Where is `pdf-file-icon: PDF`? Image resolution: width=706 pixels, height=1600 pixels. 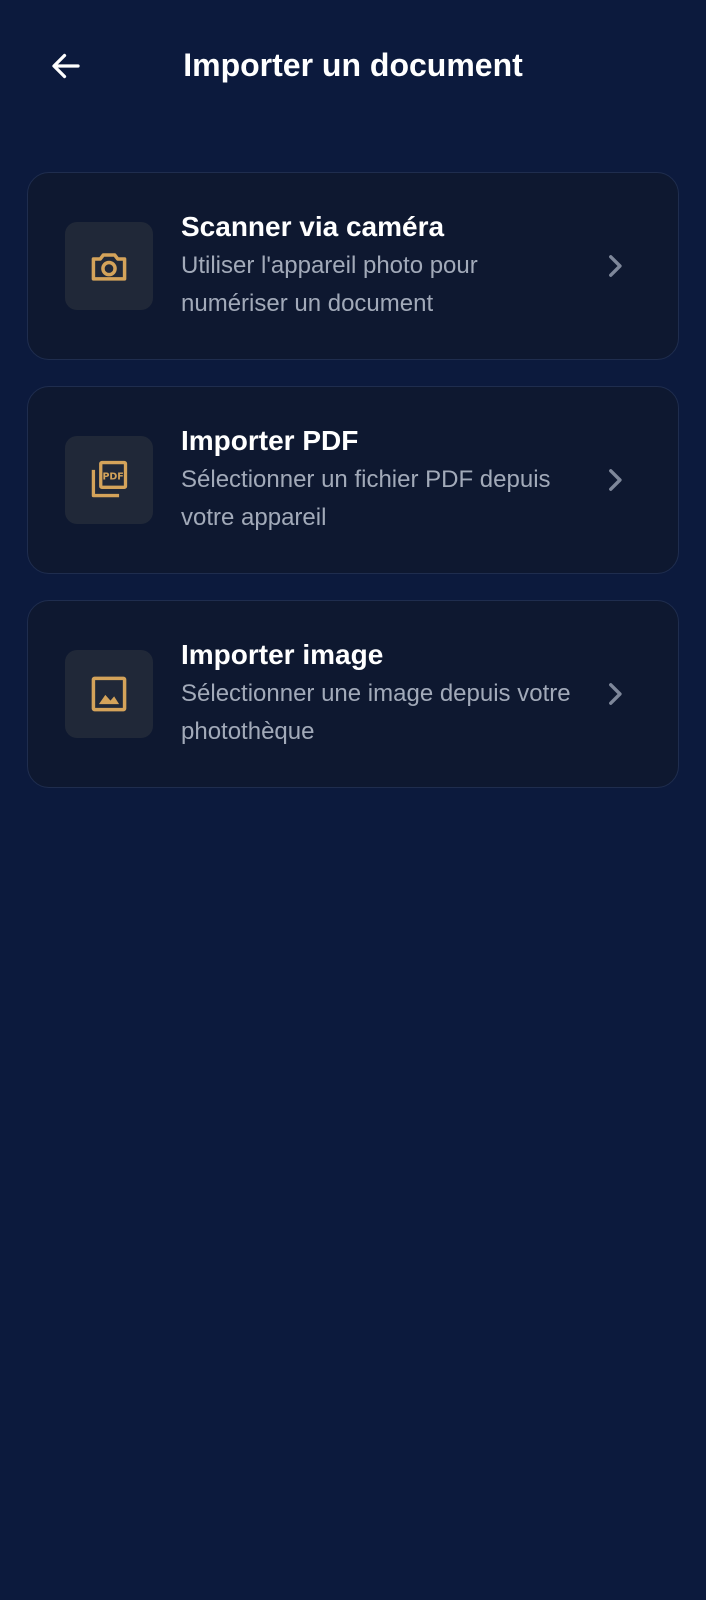 pdf-file-icon: PDF is located at coordinates (109, 479).